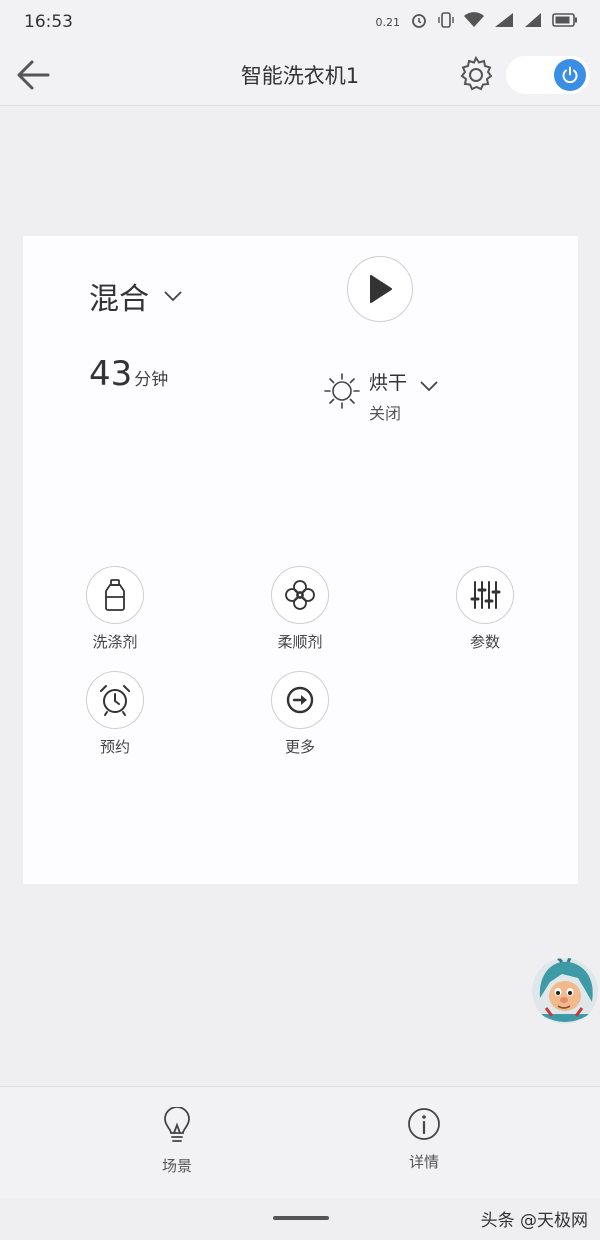  I want to click on lightbulb-icon, so click(177, 1124).